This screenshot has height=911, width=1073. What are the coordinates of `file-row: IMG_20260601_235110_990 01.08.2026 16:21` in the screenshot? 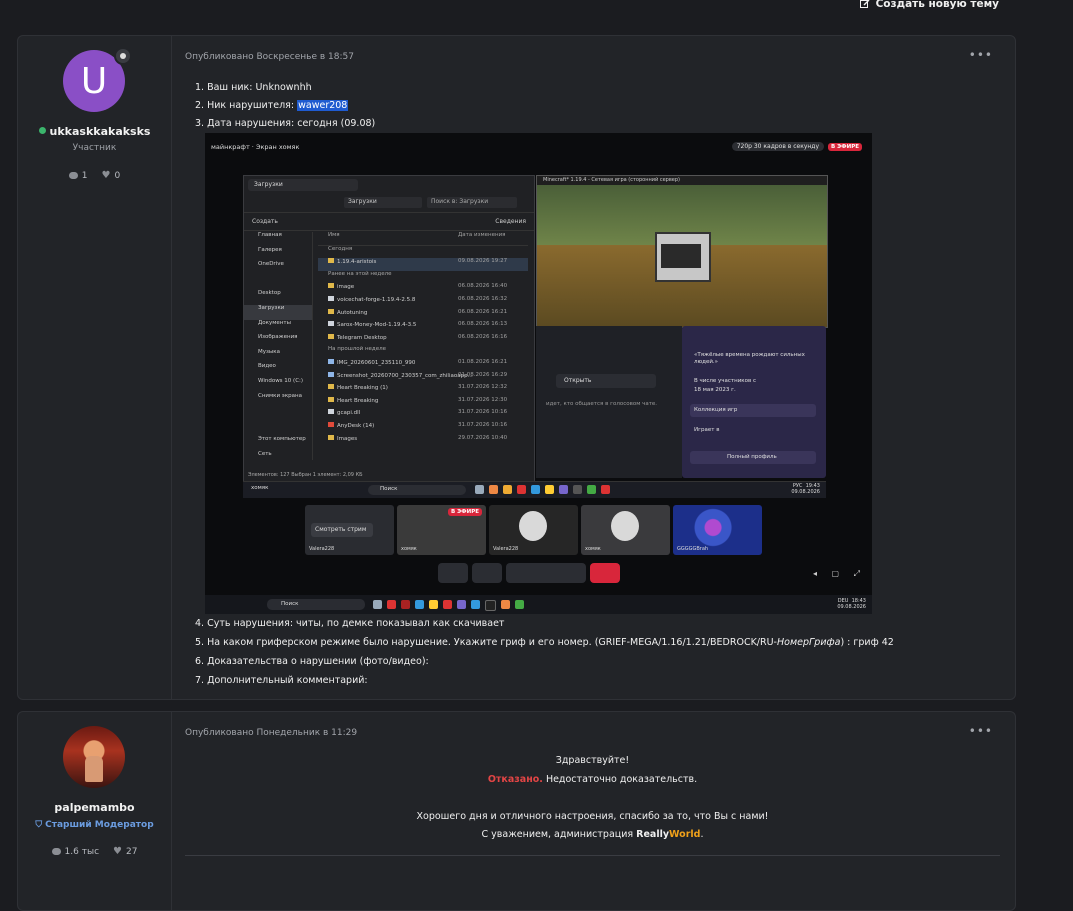 It's located at (423, 365).